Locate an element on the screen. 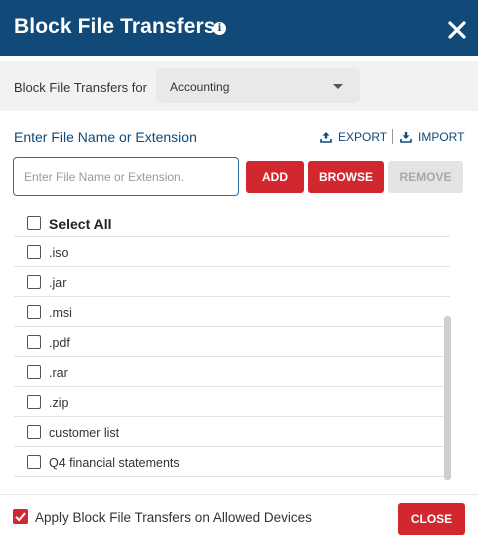  import-label: IMPORT is located at coordinates (441, 137).